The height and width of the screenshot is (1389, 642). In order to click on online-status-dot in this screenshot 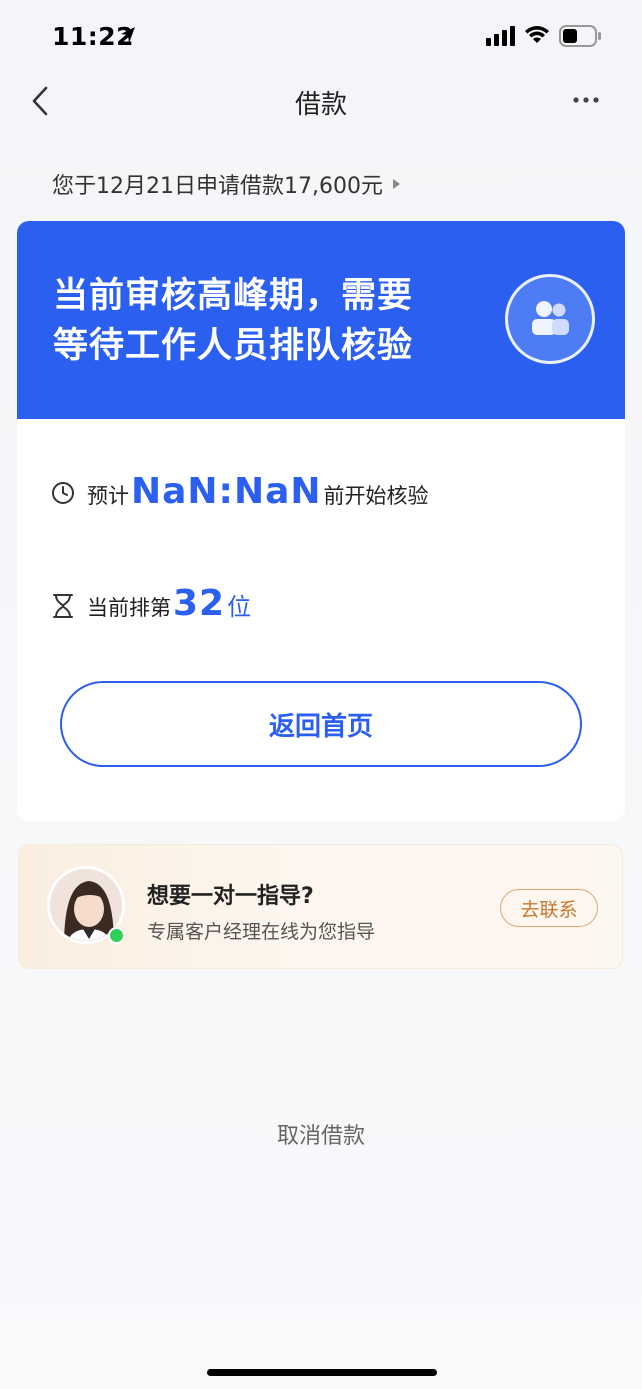, I will do `click(116, 935)`.